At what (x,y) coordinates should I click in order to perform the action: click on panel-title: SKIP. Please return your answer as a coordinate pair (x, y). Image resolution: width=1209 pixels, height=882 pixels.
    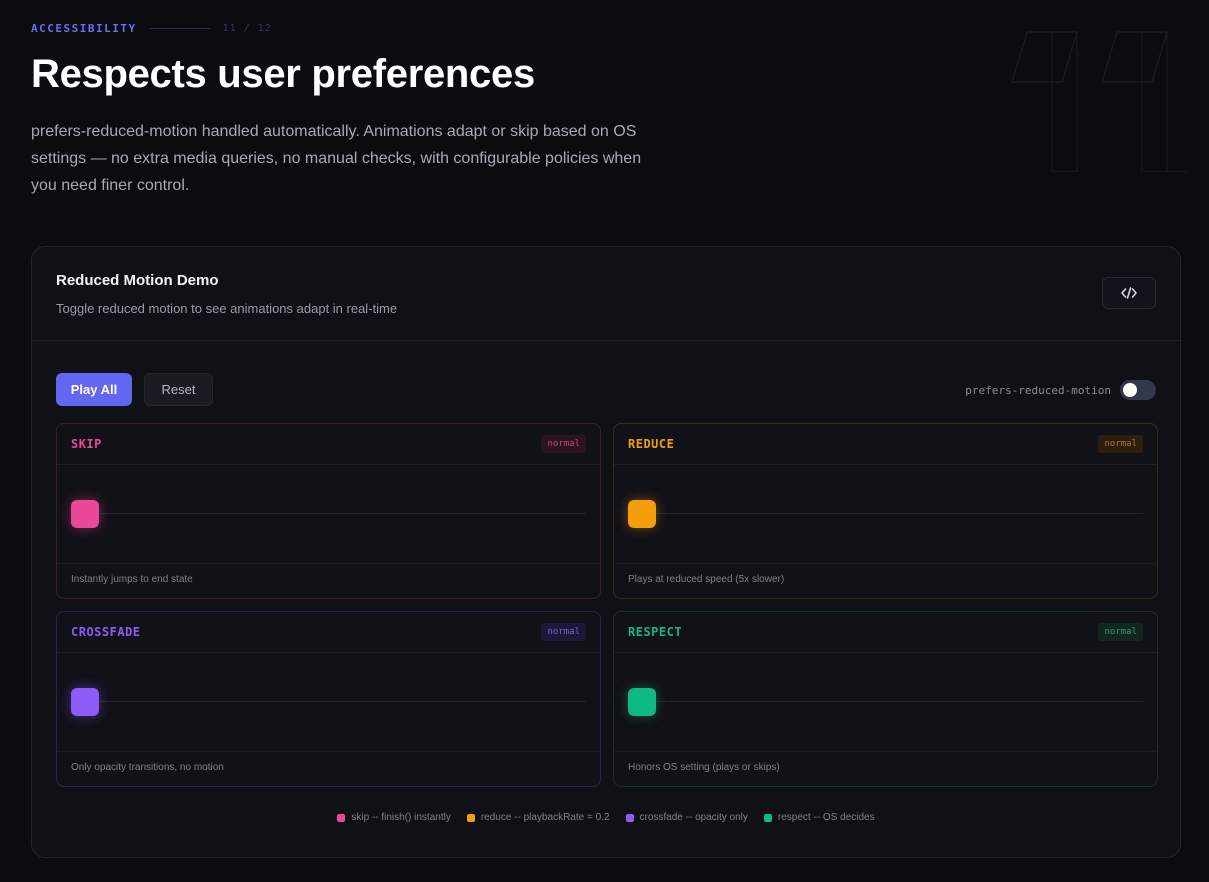
    Looking at the image, I should click on (86, 444).